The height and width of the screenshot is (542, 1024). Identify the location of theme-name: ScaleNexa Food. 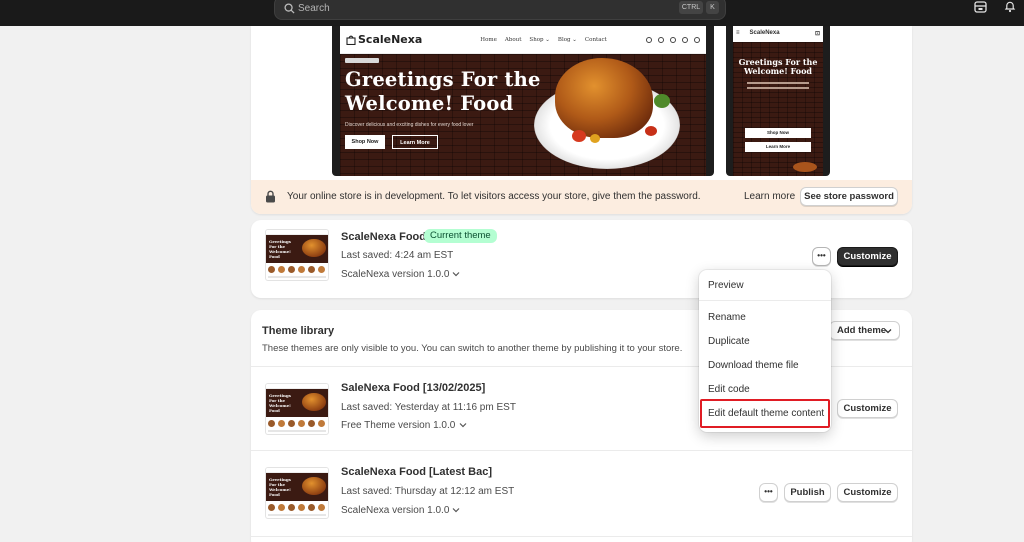
(383, 237).